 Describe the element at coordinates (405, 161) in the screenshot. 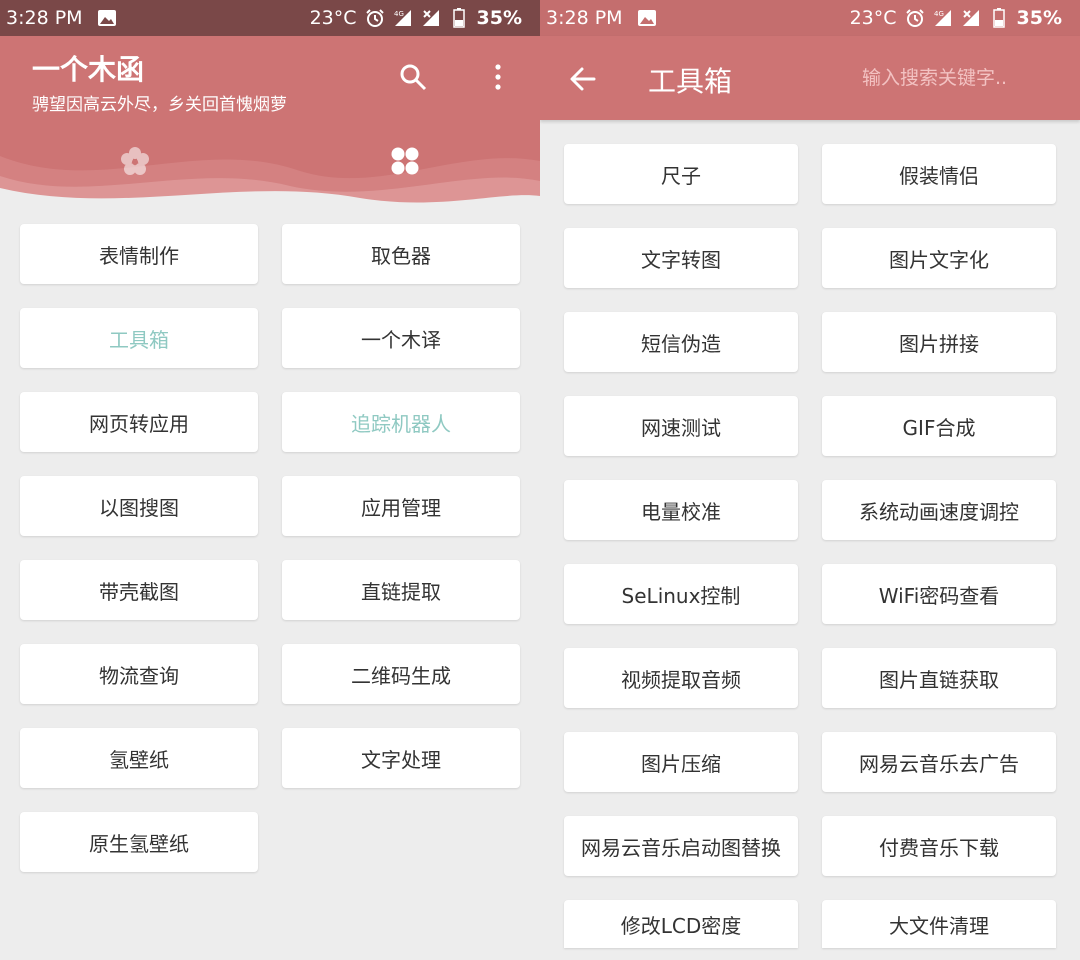

I see `grid-icon` at that location.